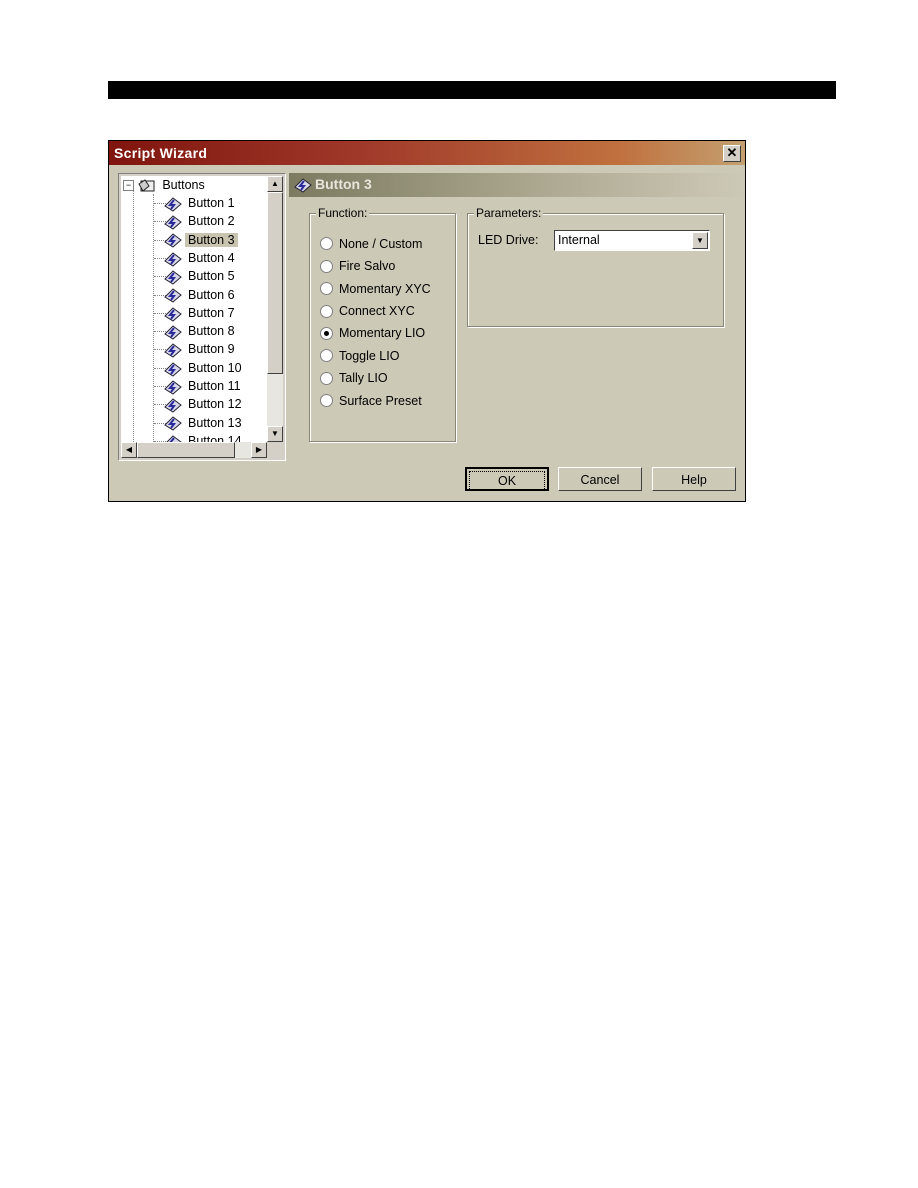 The image size is (918, 1188). Describe the element at coordinates (186, 450) in the screenshot. I see `scroll-thumb-horizontal` at that location.